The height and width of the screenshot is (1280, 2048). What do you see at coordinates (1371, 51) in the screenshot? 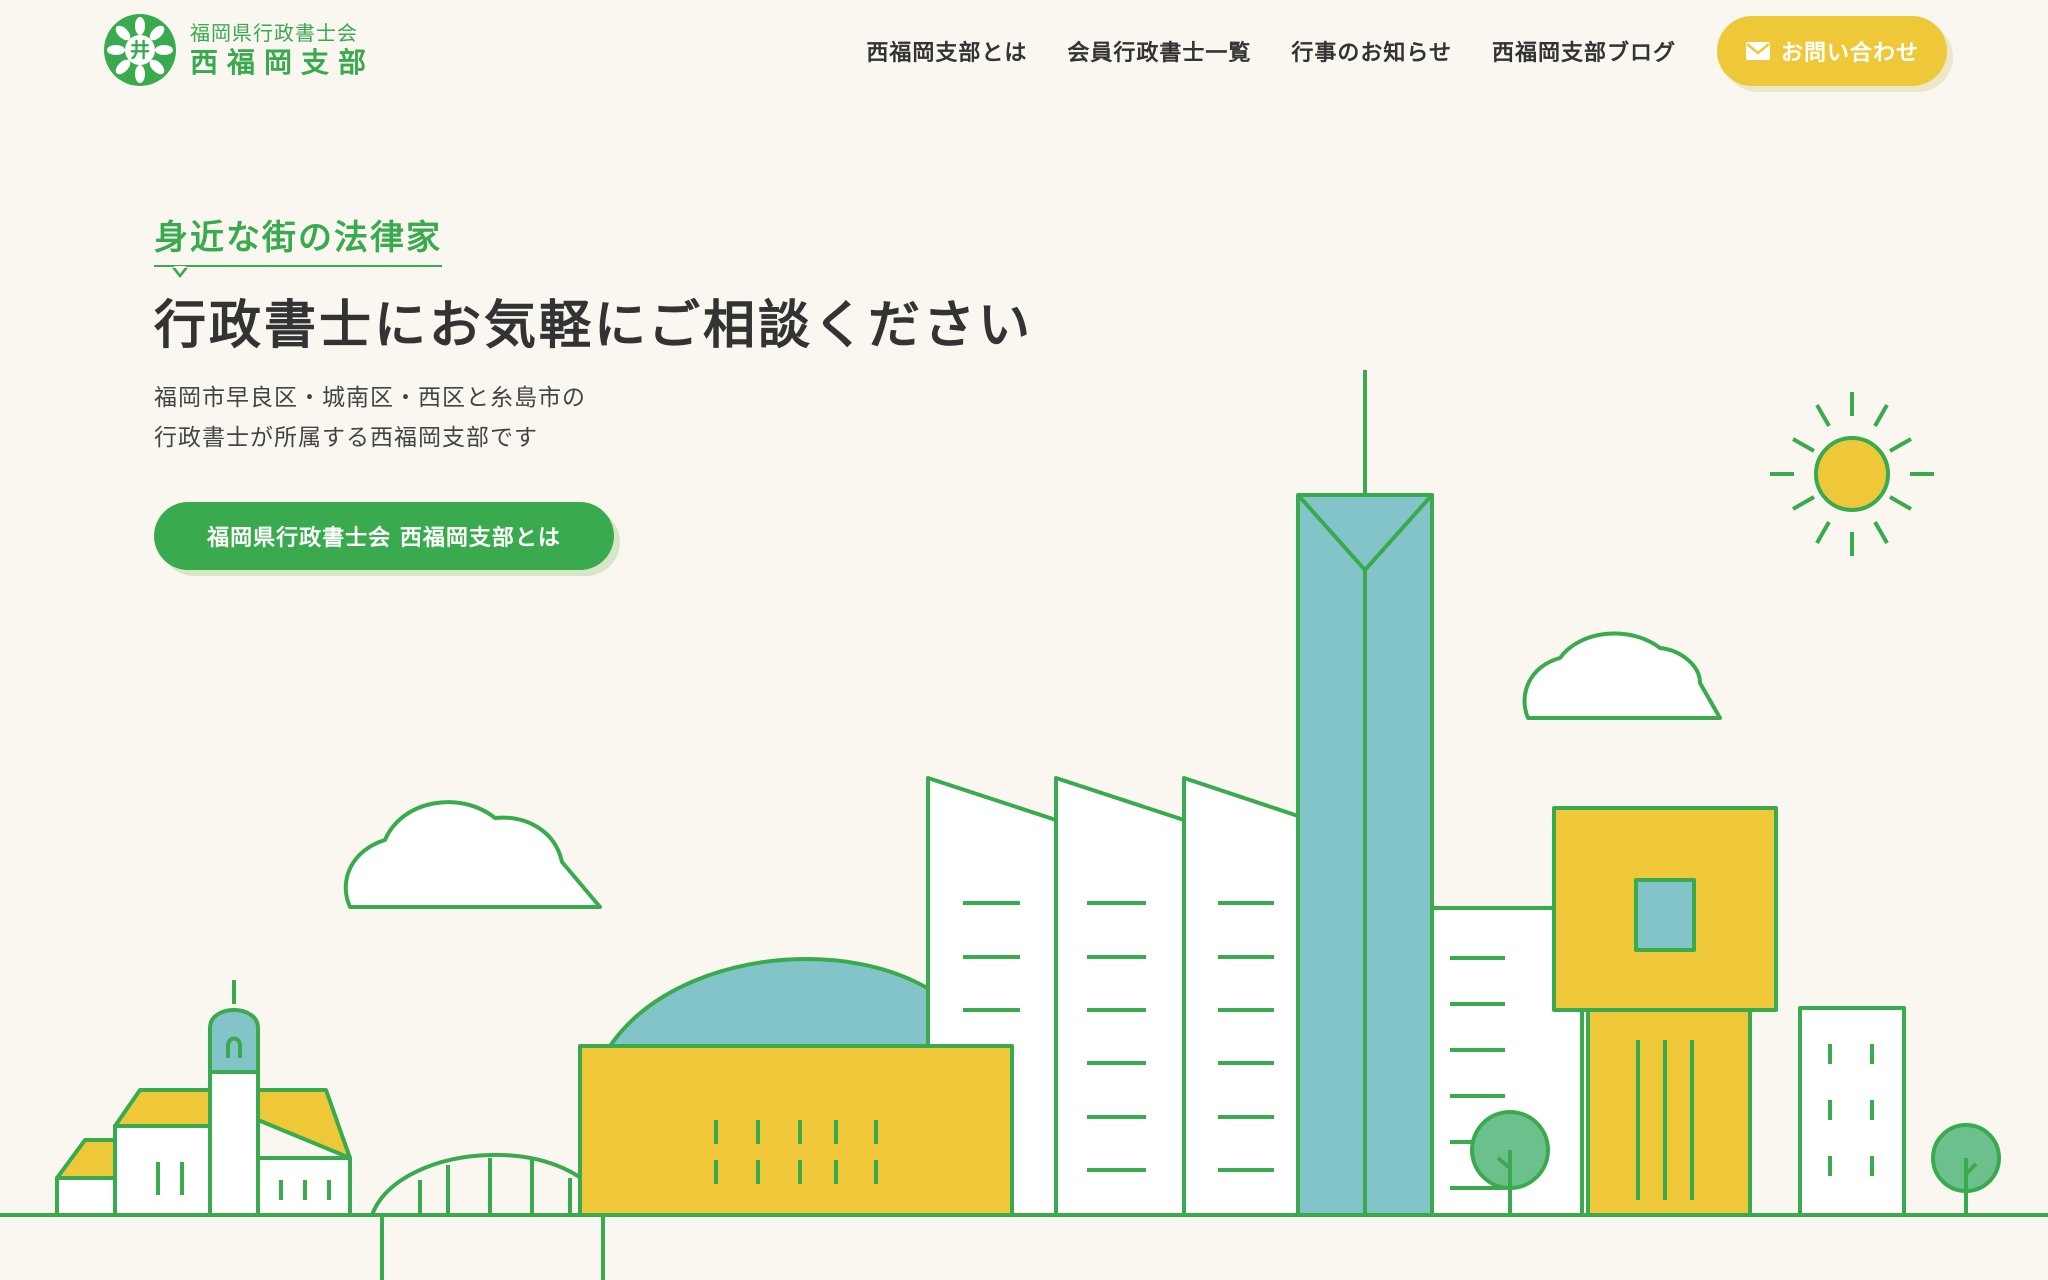
I see `nav-item-events: 行事のお知らせ` at bounding box center [1371, 51].